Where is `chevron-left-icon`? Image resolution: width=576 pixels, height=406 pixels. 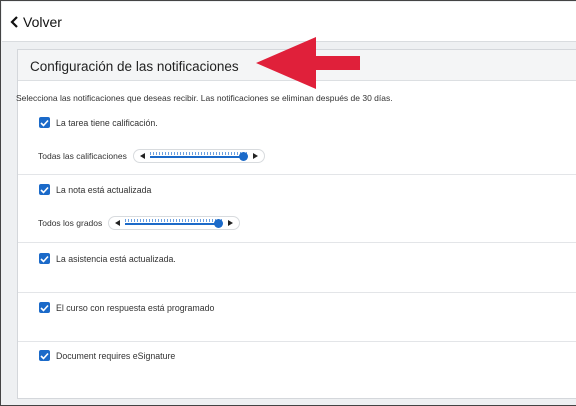 chevron-left-icon is located at coordinates (14, 22).